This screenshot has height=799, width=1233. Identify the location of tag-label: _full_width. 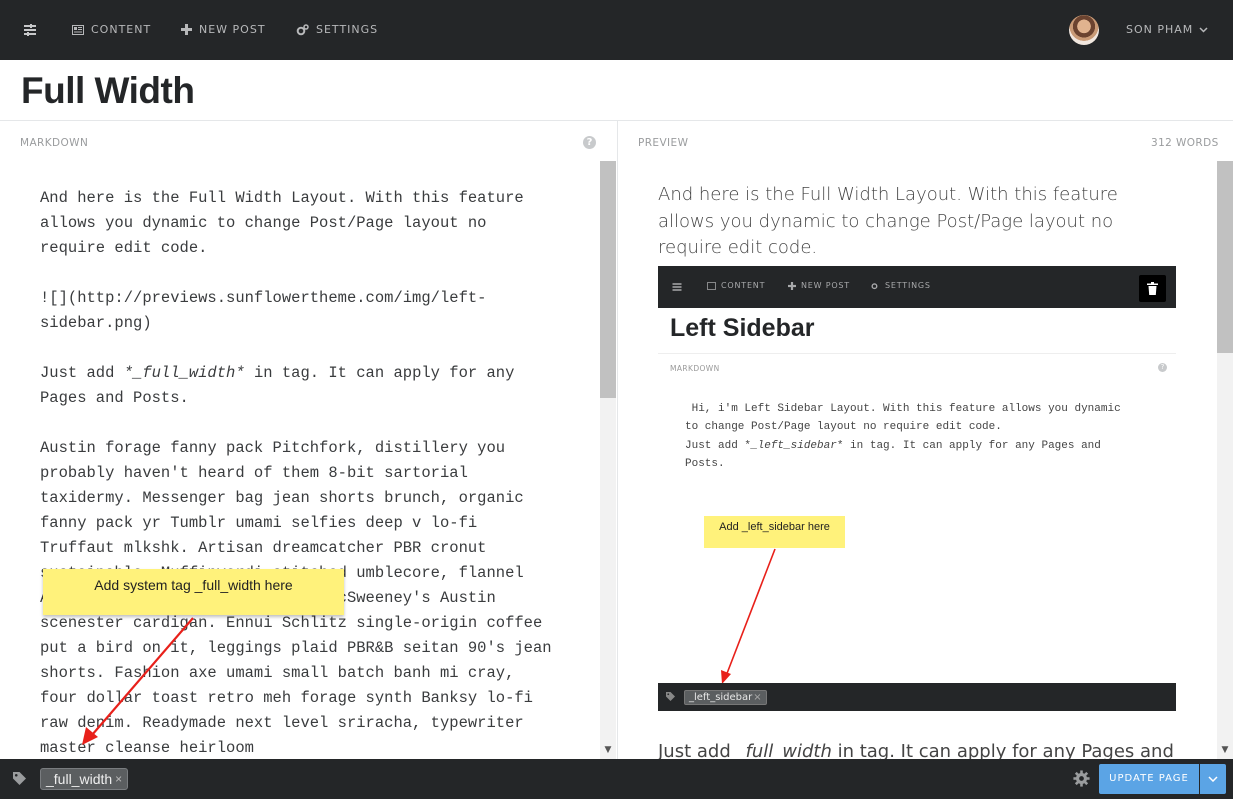
(79, 779).